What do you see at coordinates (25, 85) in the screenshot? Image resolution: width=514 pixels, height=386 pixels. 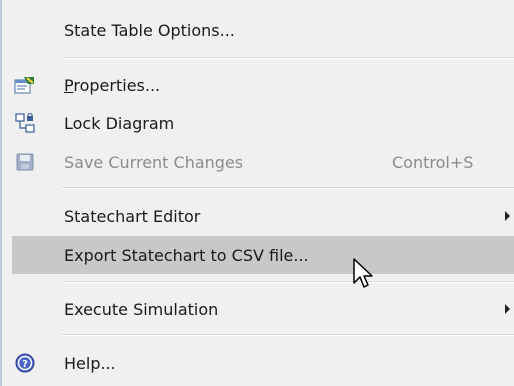 I see `properties-icon` at bounding box center [25, 85].